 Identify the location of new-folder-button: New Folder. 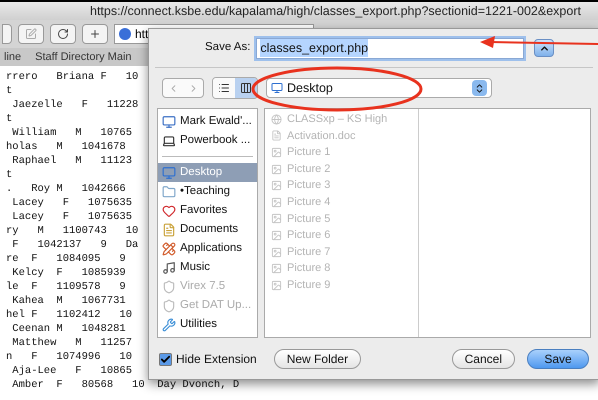
(318, 359).